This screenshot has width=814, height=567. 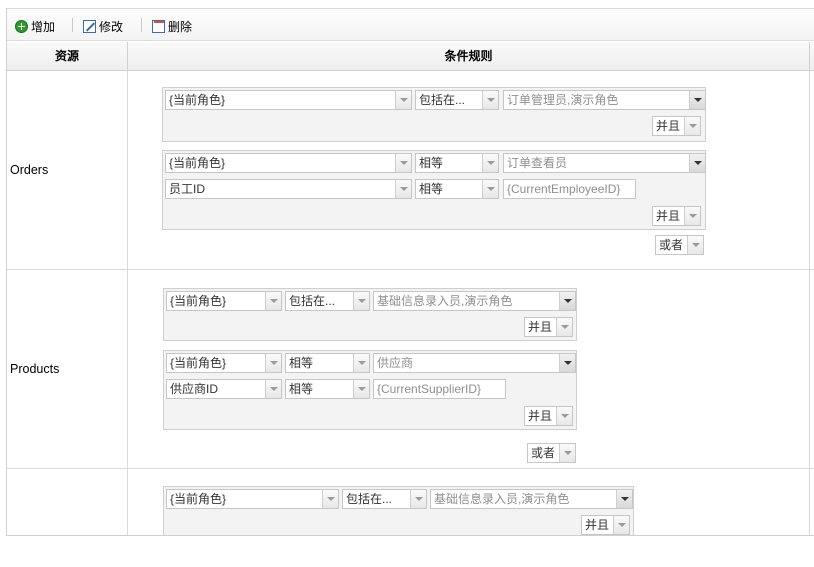 I want to click on table-row: {当前角色} 包括在... 基础信息录入员,演示角色 并且, so click(x=410, y=502).